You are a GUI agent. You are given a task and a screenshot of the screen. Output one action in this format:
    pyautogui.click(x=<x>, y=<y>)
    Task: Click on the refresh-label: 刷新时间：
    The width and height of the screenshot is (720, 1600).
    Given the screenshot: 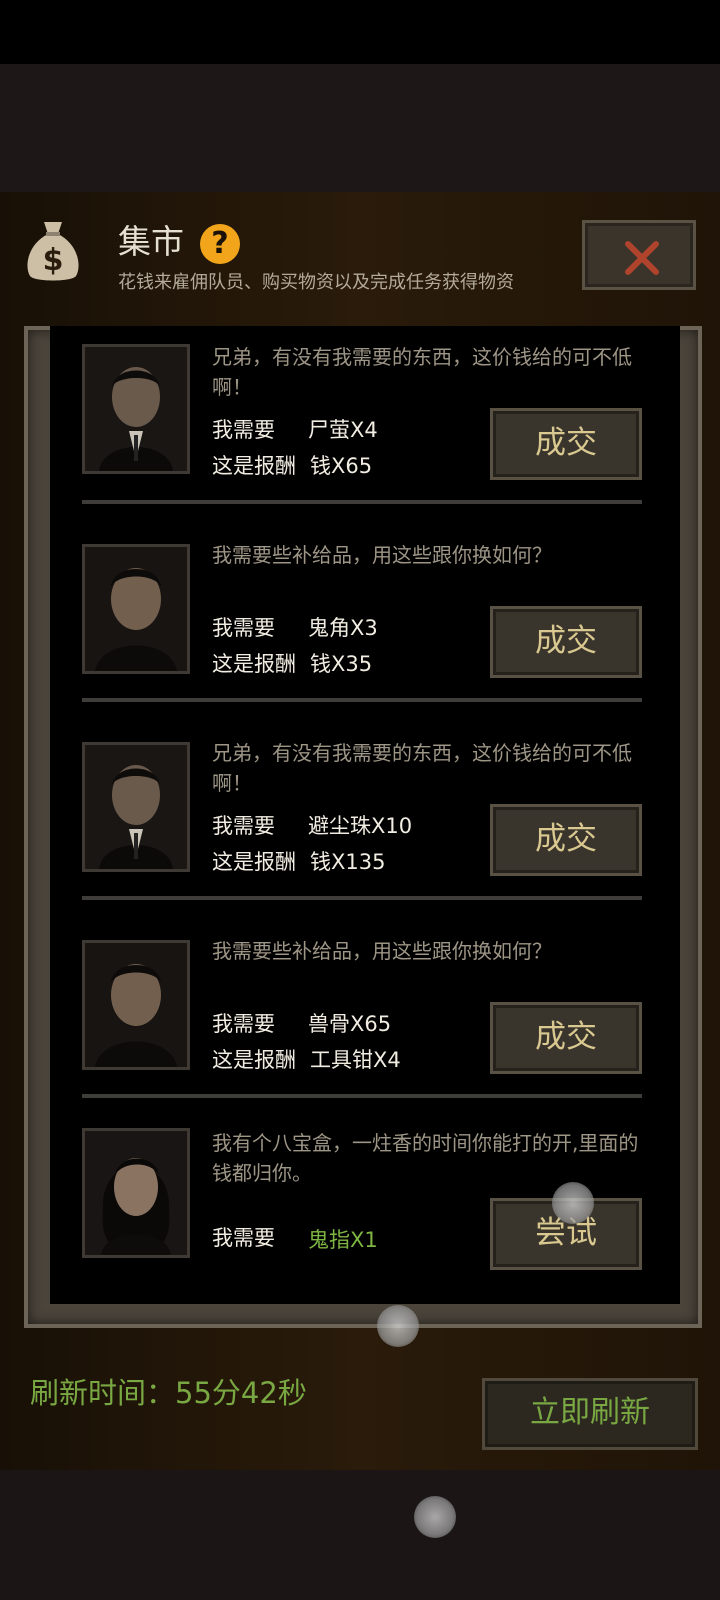 What is the action you would take?
    pyautogui.click(x=103, y=1393)
    